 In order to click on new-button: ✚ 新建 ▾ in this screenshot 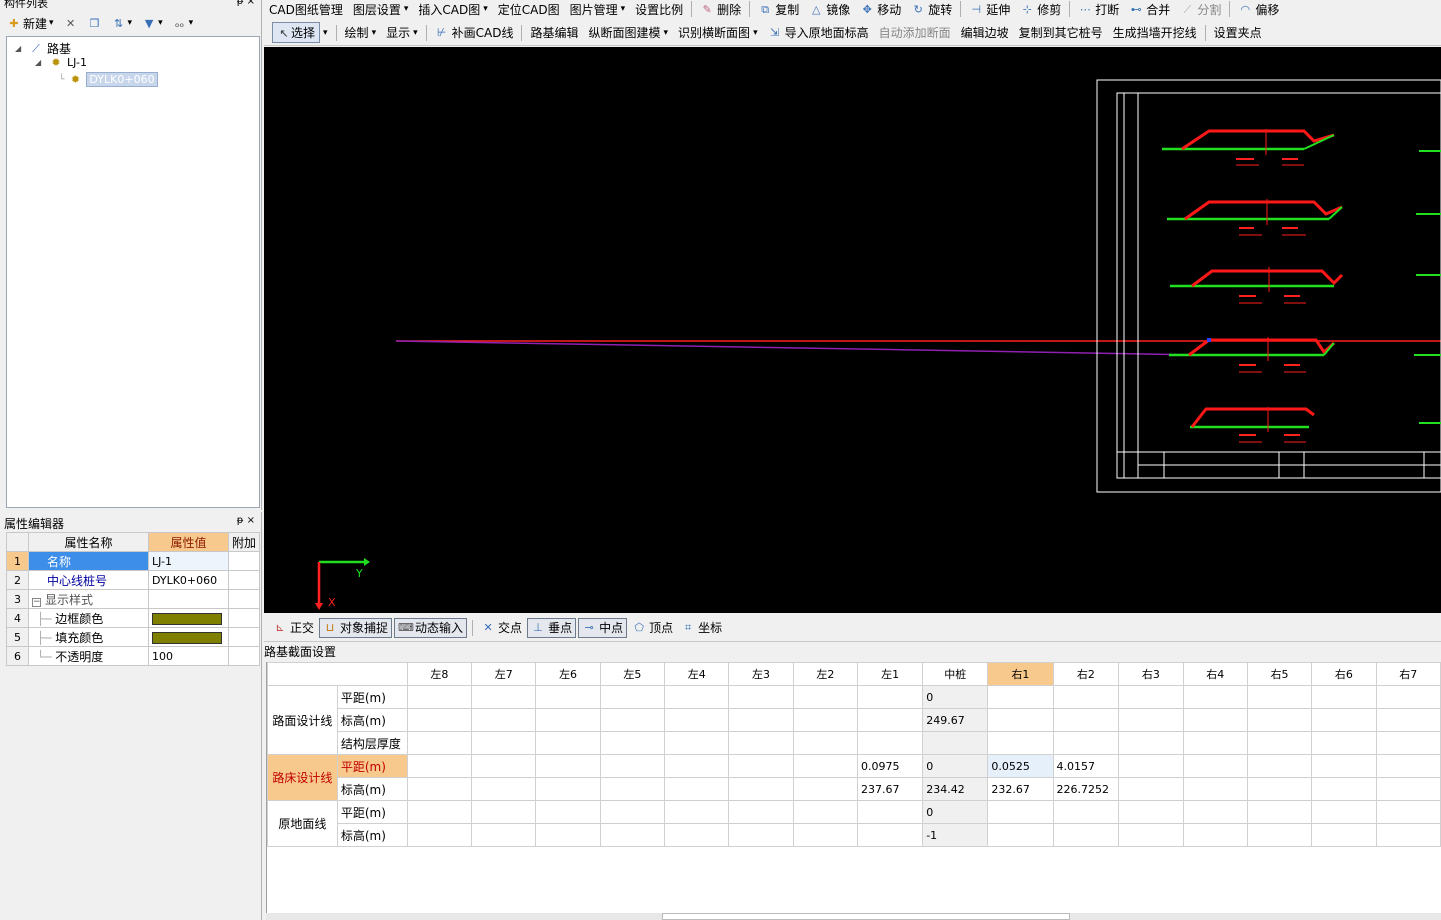, I will do `click(30, 23)`.